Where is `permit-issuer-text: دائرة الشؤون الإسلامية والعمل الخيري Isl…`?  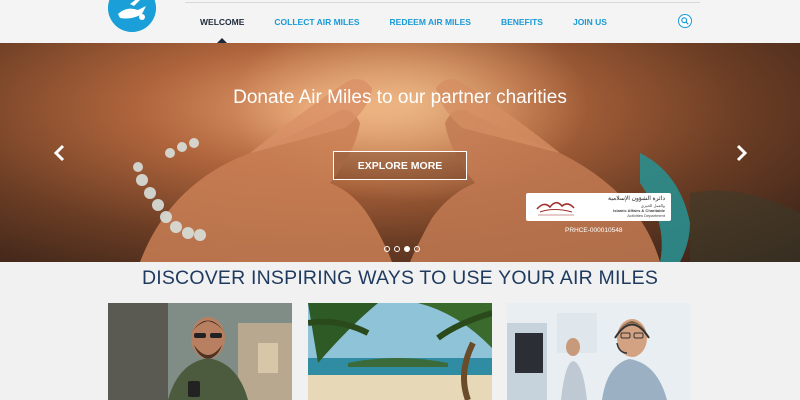
permit-issuer-text: دائرة الشؤون الإسلامية والعمل الخيري Isl… is located at coordinates (628, 207).